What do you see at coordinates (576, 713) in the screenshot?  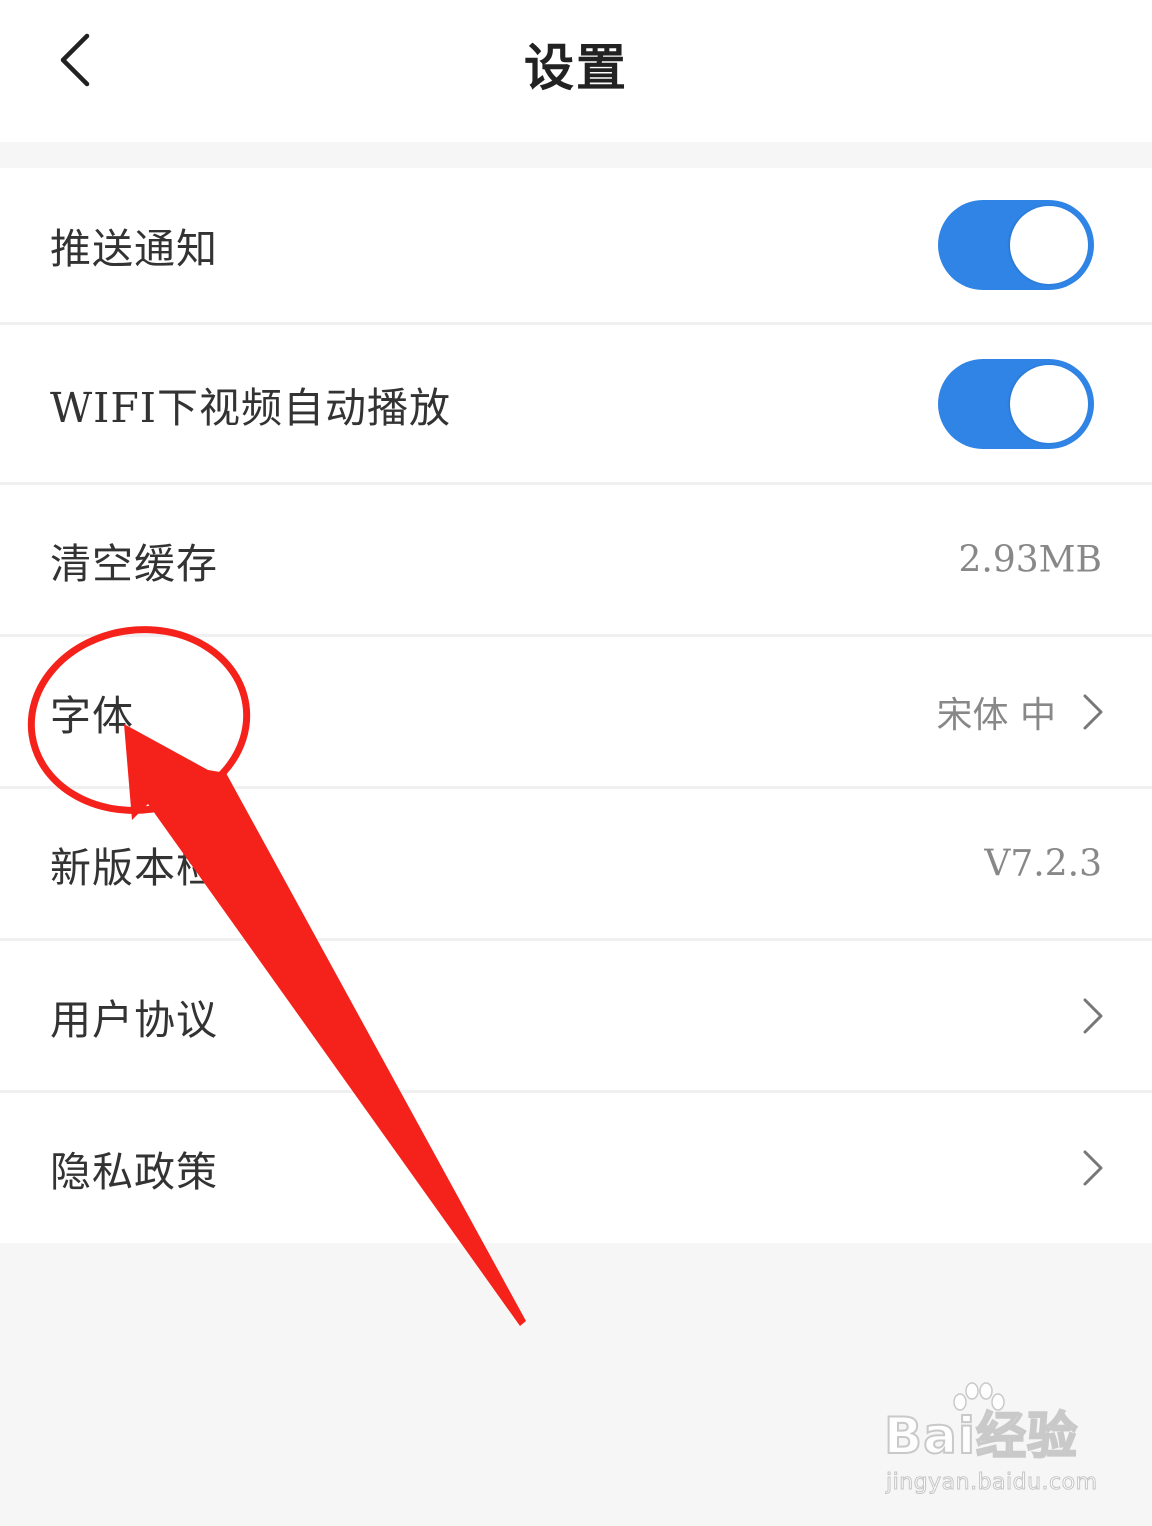 I see `setting-row-font: 字体 宋体 中` at bounding box center [576, 713].